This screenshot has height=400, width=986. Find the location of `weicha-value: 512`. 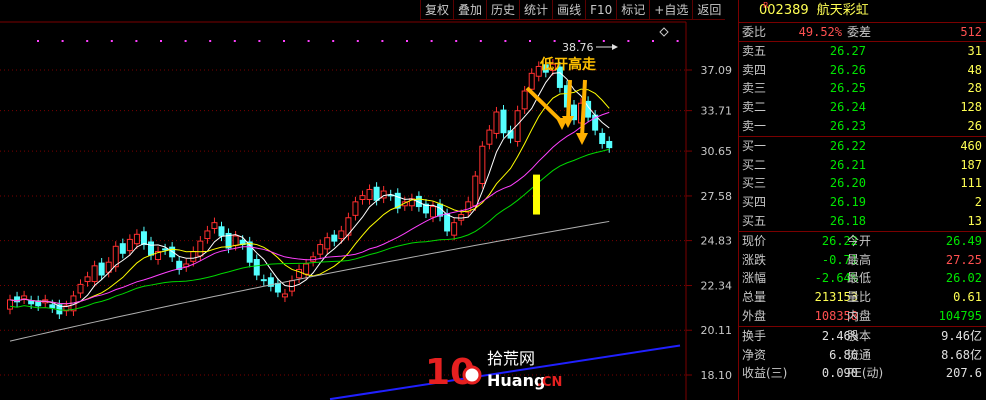

weicha-value: 512 is located at coordinates (971, 32).